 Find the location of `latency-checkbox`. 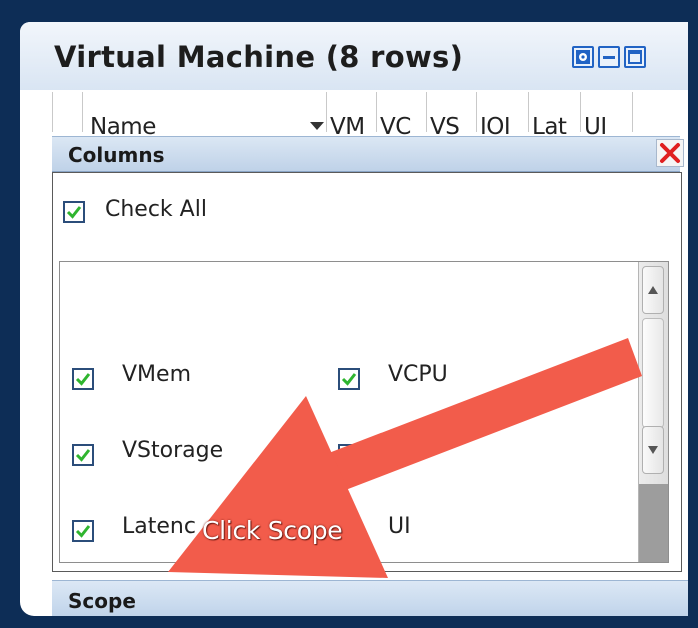

latency-checkbox is located at coordinates (83, 531).